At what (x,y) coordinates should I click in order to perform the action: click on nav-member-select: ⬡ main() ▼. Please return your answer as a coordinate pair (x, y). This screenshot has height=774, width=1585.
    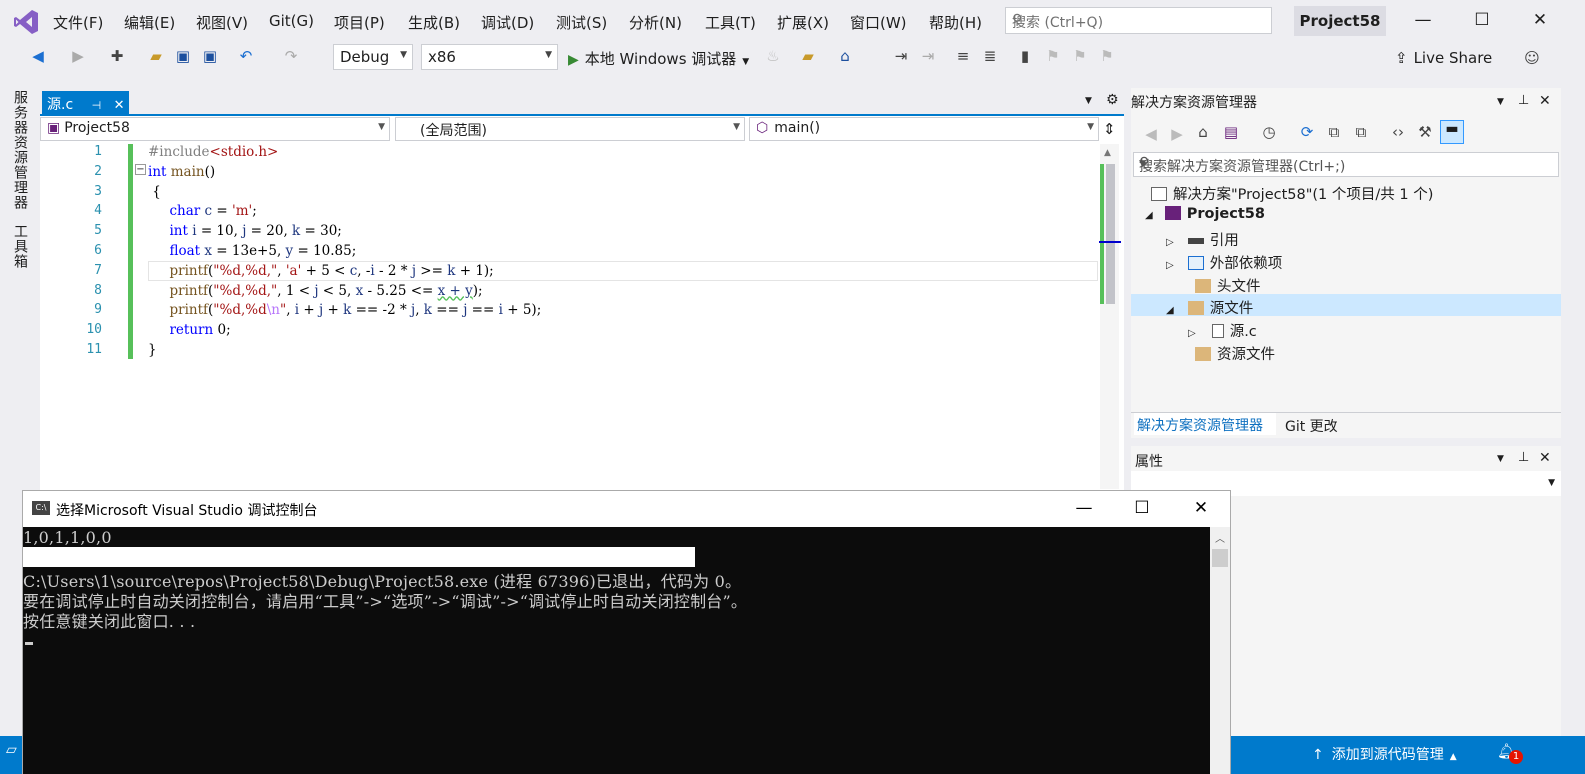
    Looking at the image, I should click on (924, 129).